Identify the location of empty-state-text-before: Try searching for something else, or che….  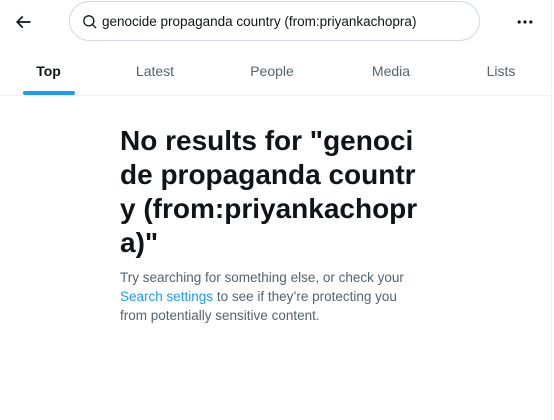
(262, 277).